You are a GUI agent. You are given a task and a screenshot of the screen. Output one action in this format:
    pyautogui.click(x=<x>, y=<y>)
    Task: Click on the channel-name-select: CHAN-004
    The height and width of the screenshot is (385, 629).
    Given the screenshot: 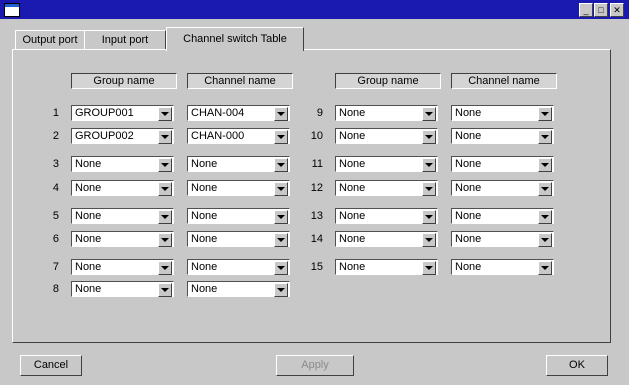 What is the action you would take?
    pyautogui.click(x=238, y=113)
    